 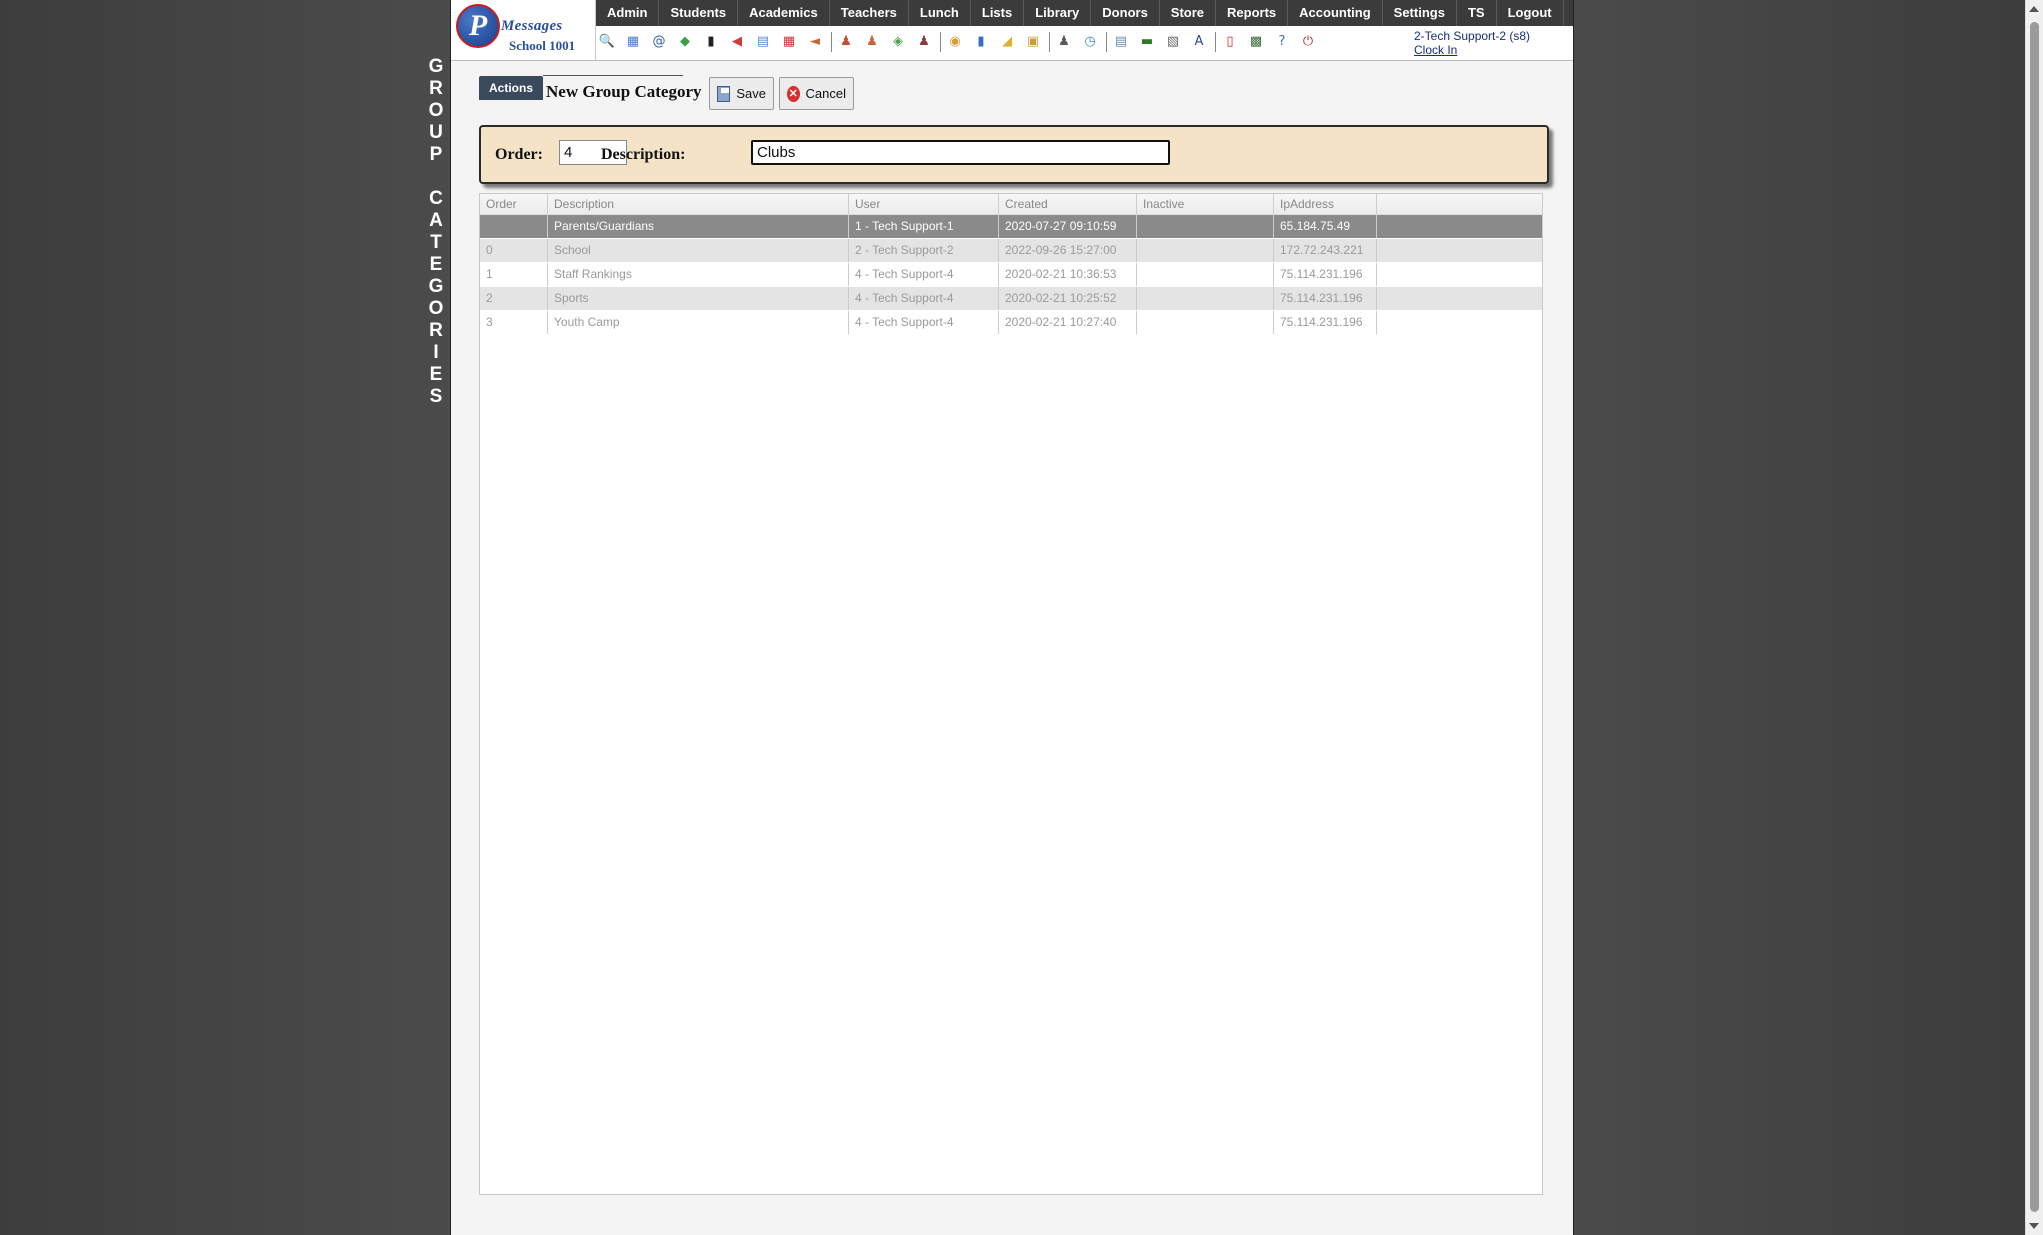 I want to click on power-icon: ⏻, so click(x=1308, y=42).